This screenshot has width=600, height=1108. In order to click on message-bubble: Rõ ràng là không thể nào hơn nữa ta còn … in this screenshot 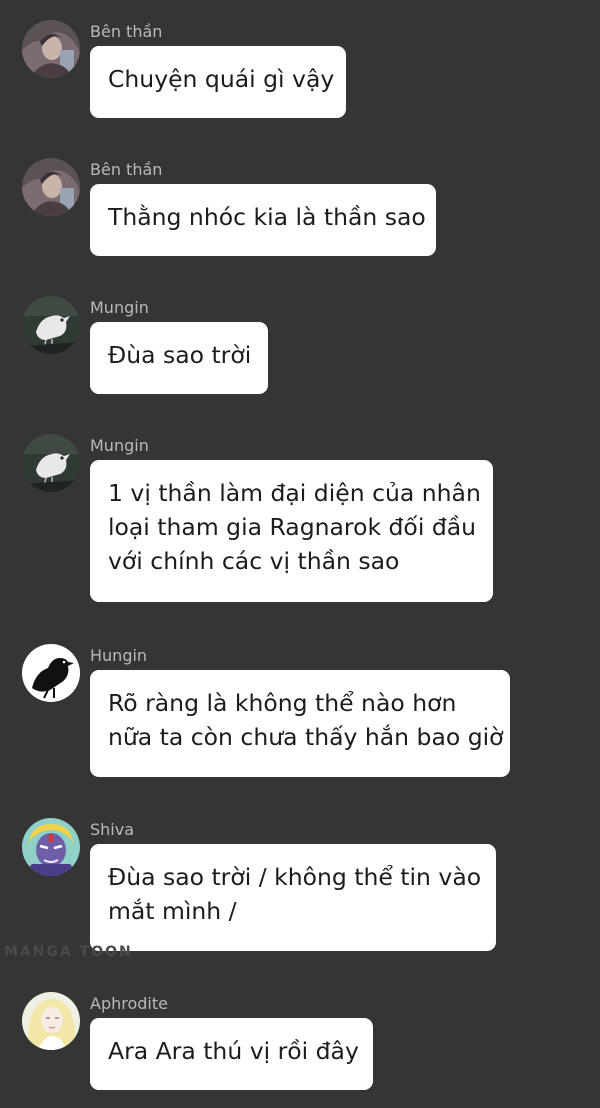, I will do `click(300, 723)`.